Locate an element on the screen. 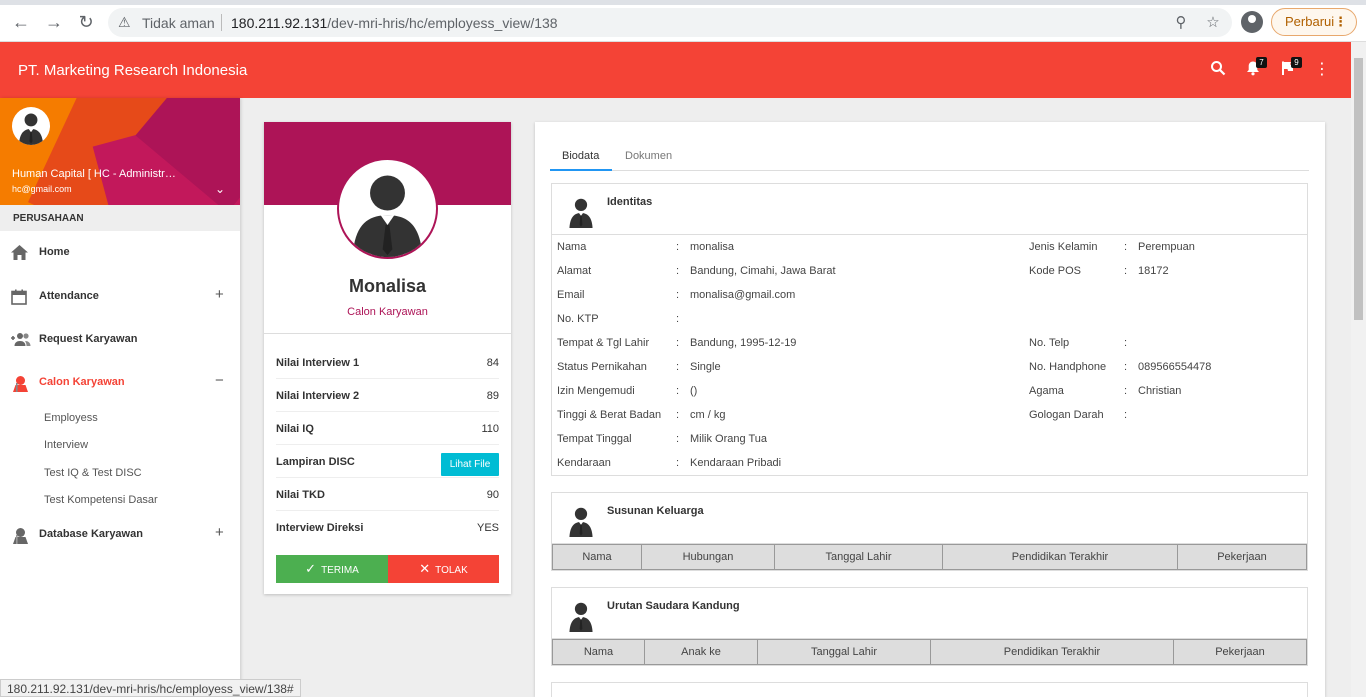 This screenshot has height=697, width=1366. field-value: Christian is located at coordinates (1160, 391).